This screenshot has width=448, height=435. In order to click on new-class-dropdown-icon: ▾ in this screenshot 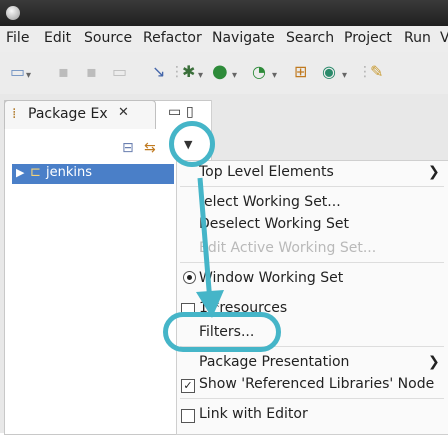, I will do `click(344, 76)`.